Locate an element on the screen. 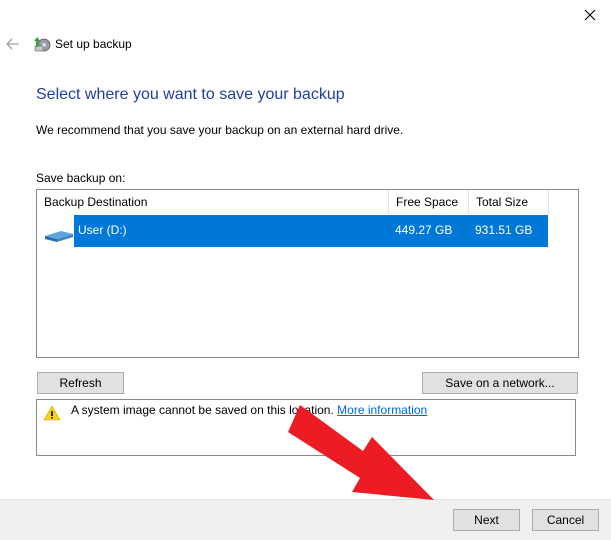 The image size is (611, 540). close-button is located at coordinates (590, 16).